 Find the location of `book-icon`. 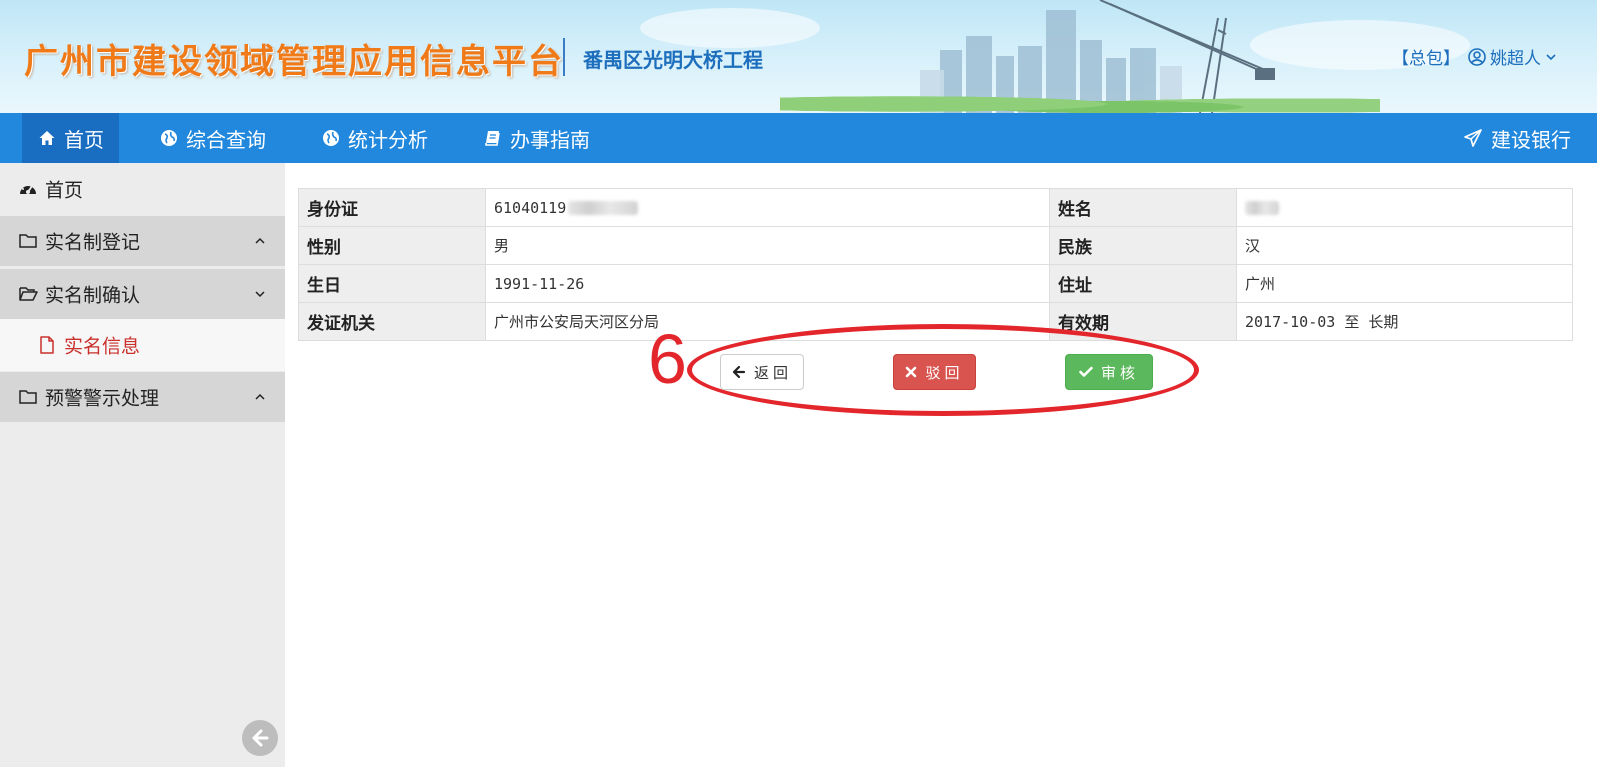

book-icon is located at coordinates (492, 138).